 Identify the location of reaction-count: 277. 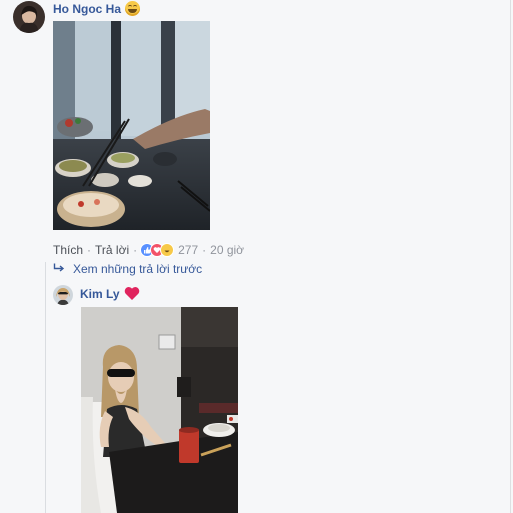
(188, 250).